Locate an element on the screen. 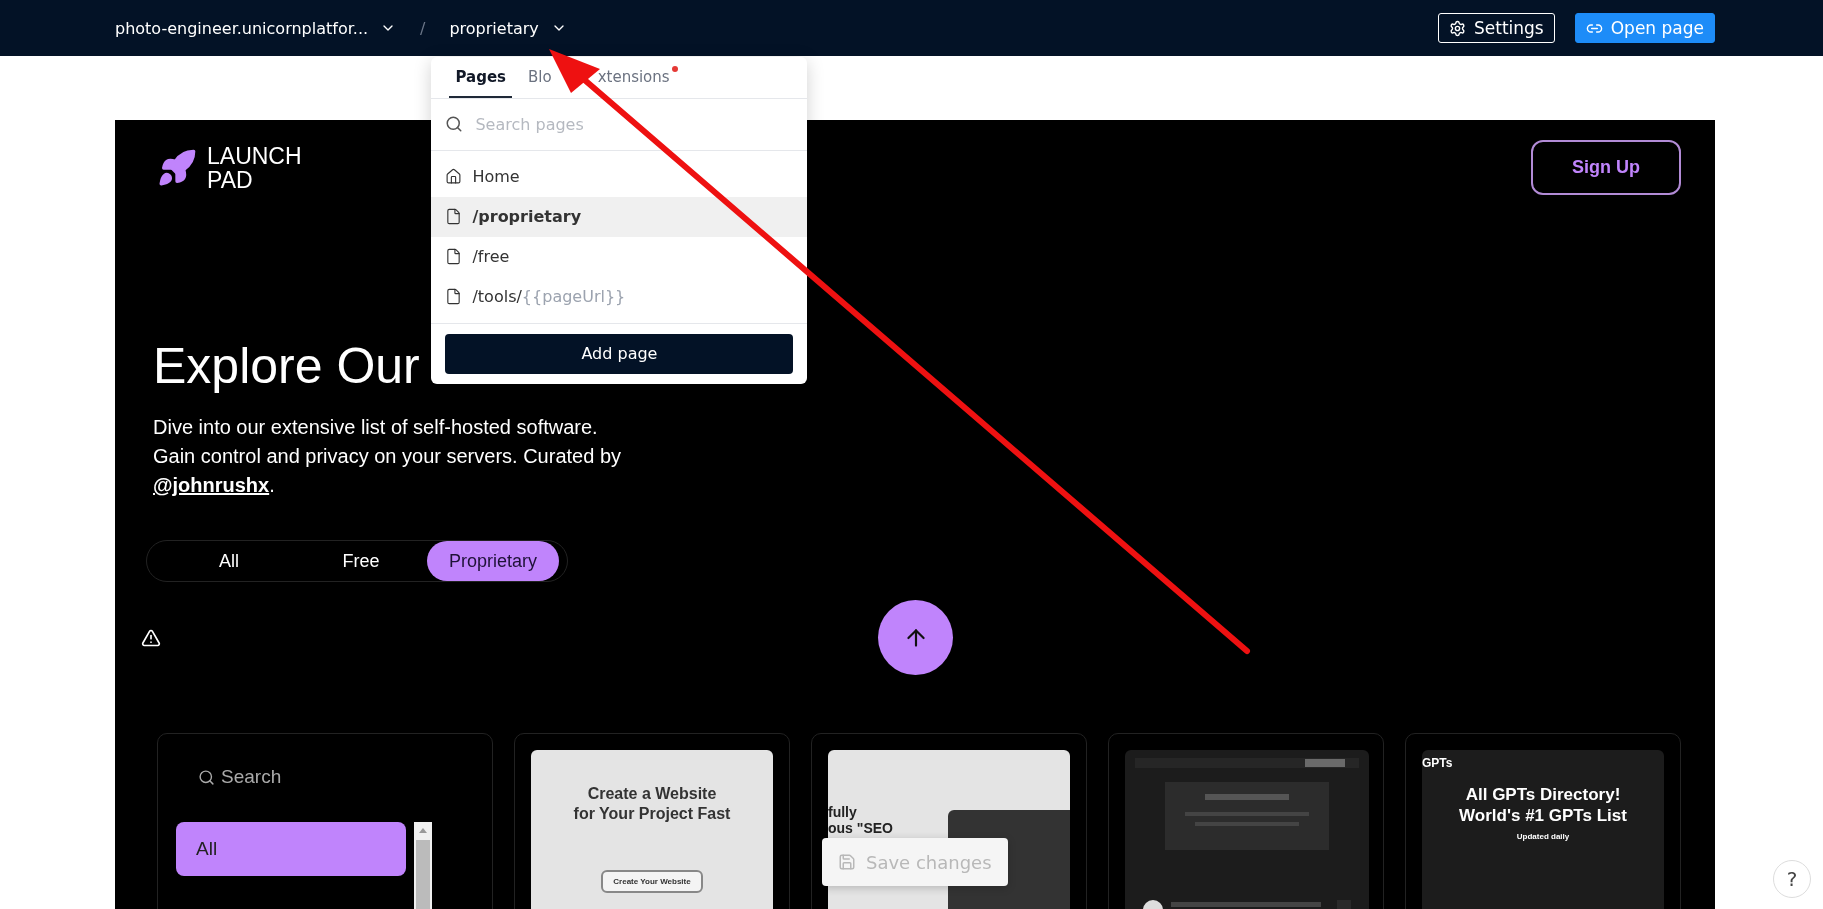  logo-text: LAUNCH PAD is located at coordinates (254, 168).